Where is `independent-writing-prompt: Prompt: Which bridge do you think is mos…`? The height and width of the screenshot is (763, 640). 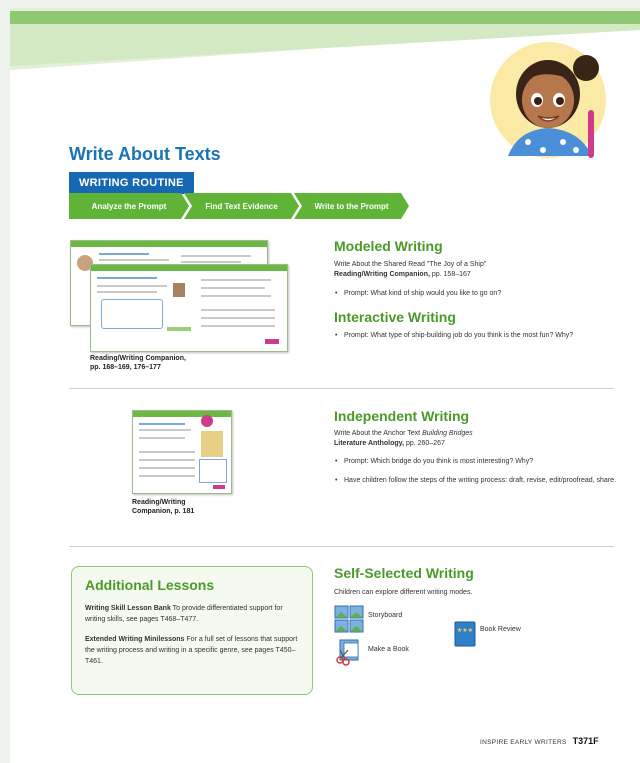 independent-writing-prompt: Prompt: Which bridge do you think is mos… is located at coordinates (479, 462).